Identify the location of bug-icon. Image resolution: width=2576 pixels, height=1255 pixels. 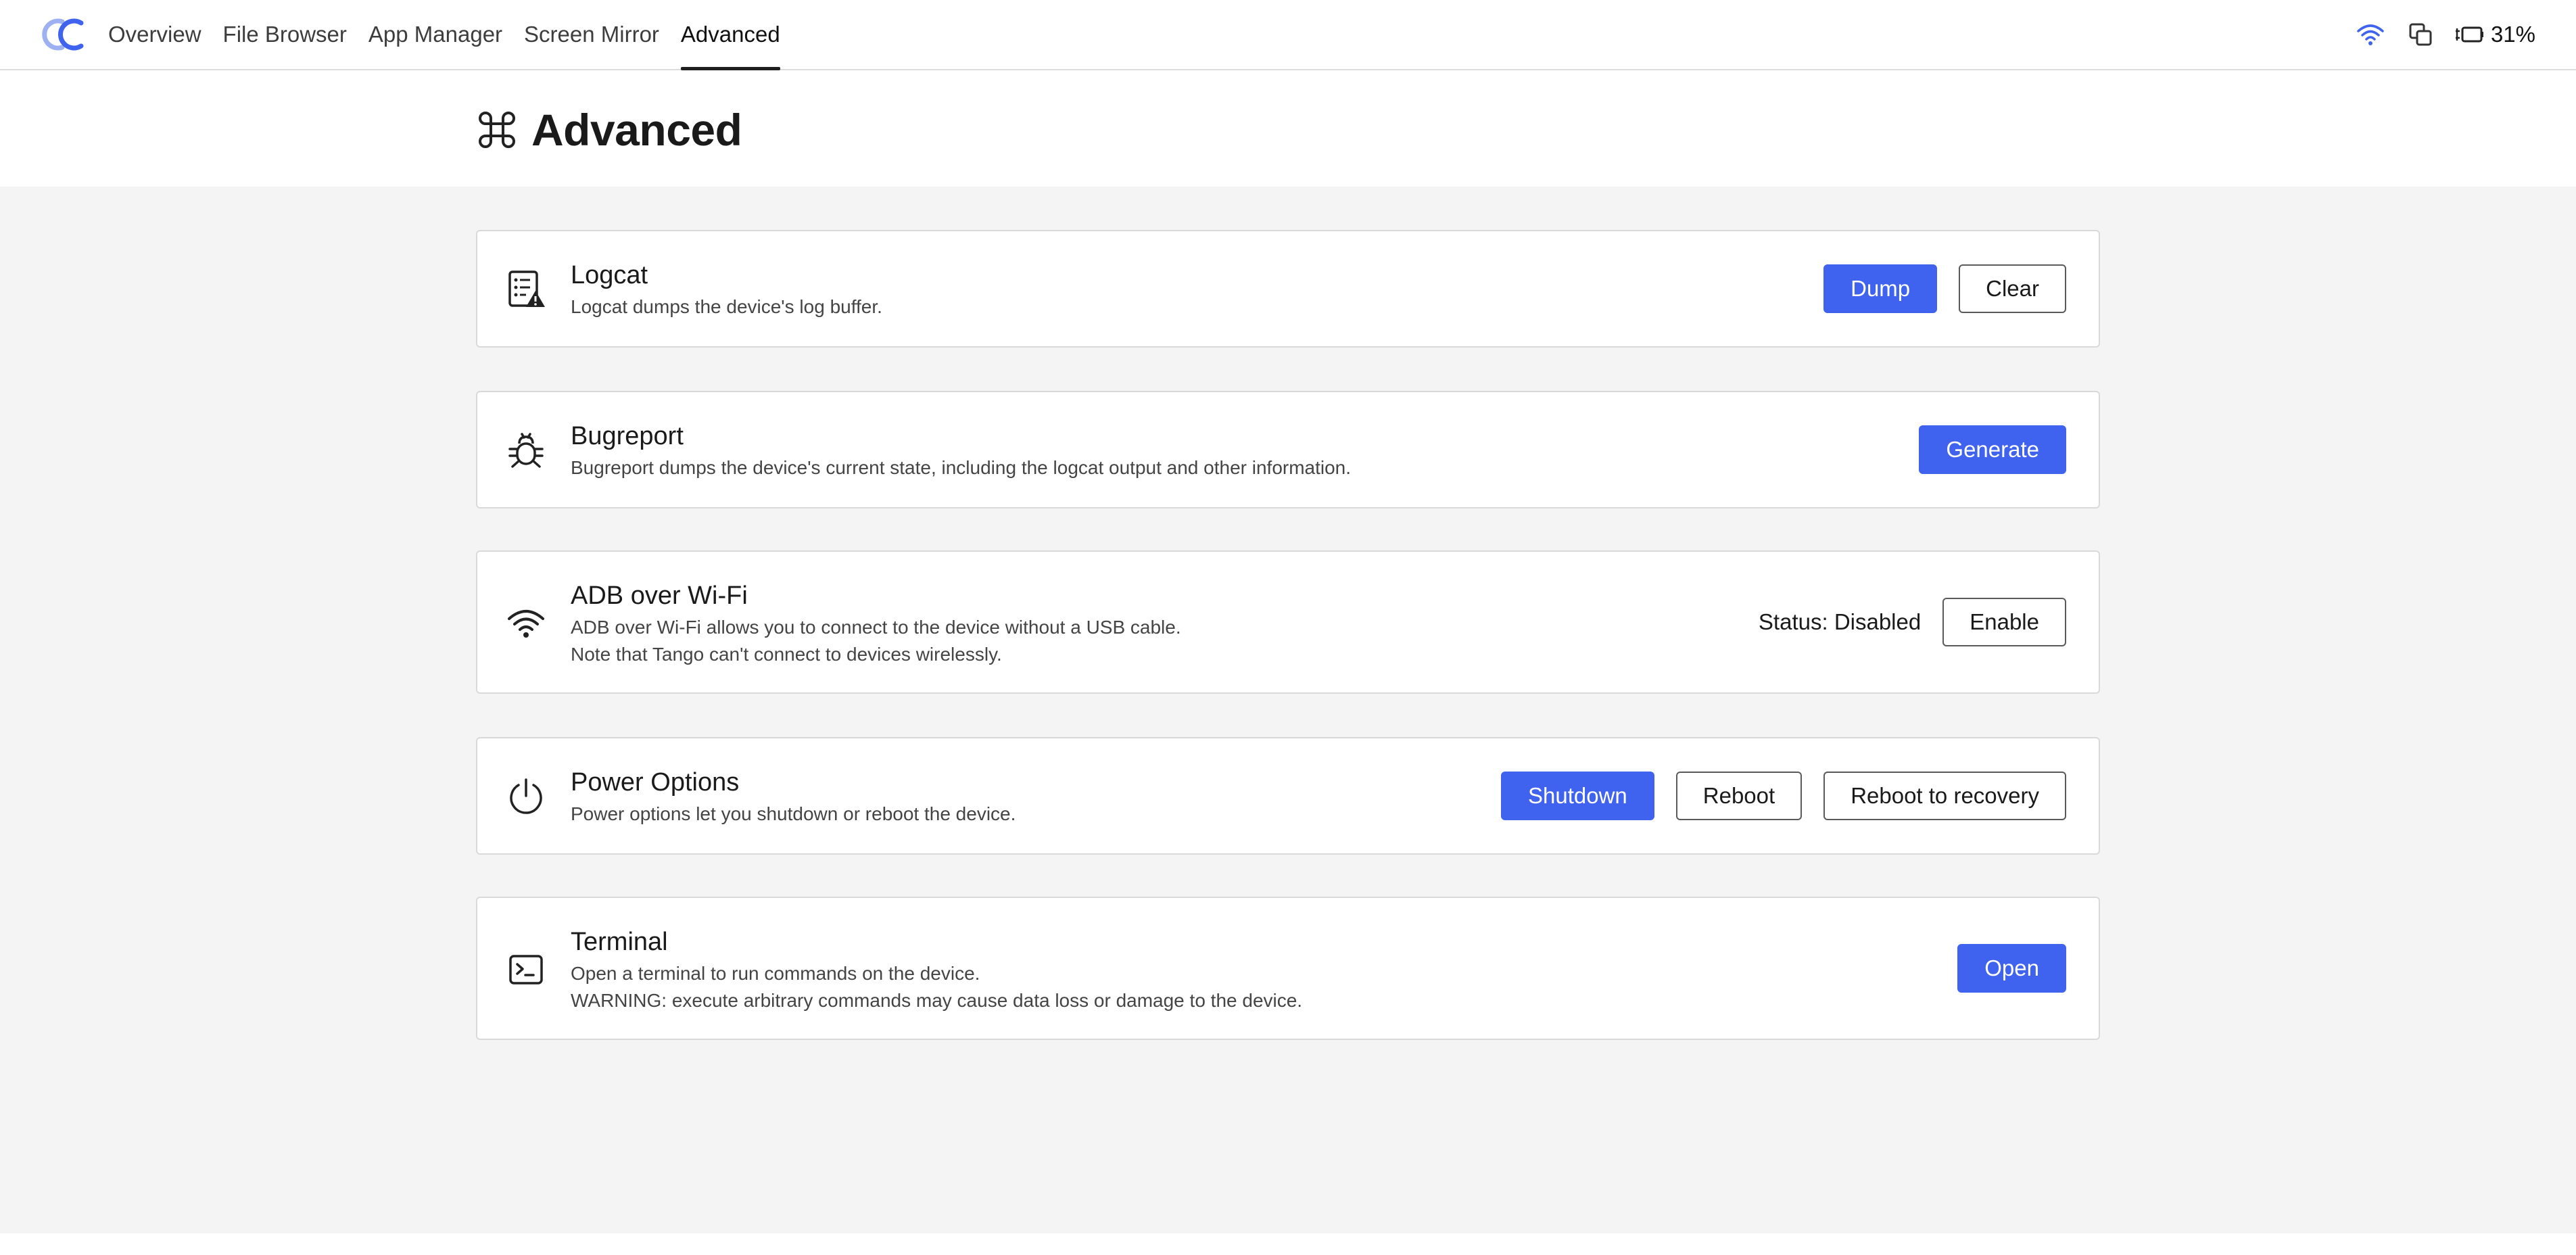
(526, 450).